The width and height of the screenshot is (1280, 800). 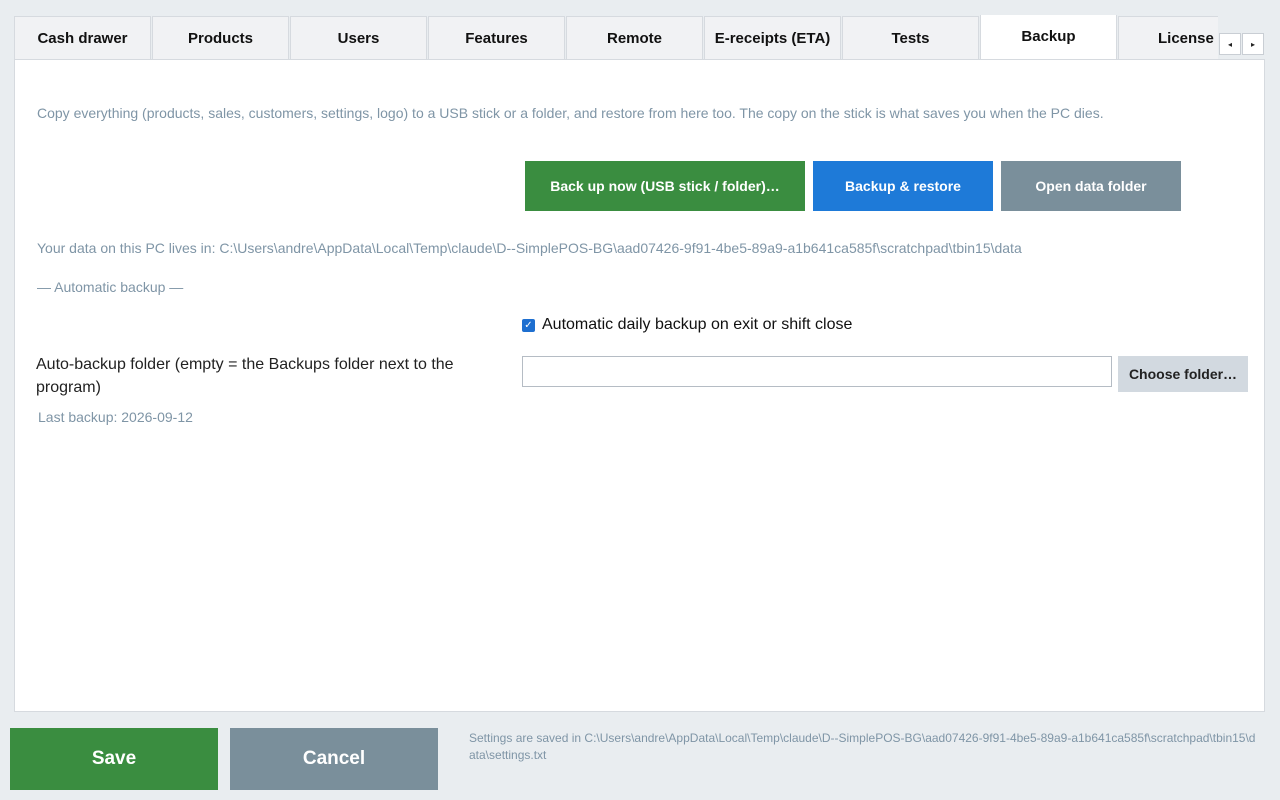 I want to click on tab-features: Features, so click(x=496, y=38).